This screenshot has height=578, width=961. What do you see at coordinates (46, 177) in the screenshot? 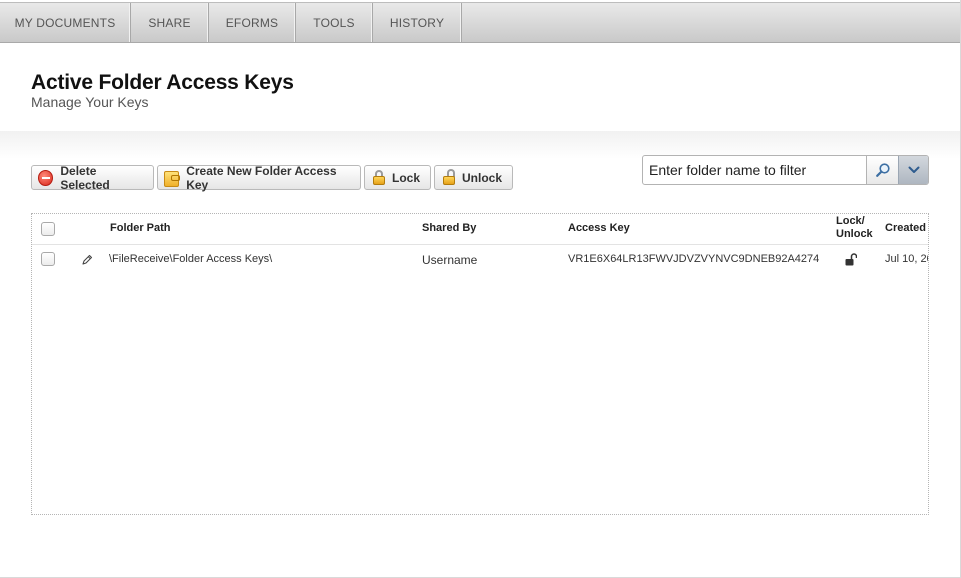
I see `minus-circle-icon` at bounding box center [46, 177].